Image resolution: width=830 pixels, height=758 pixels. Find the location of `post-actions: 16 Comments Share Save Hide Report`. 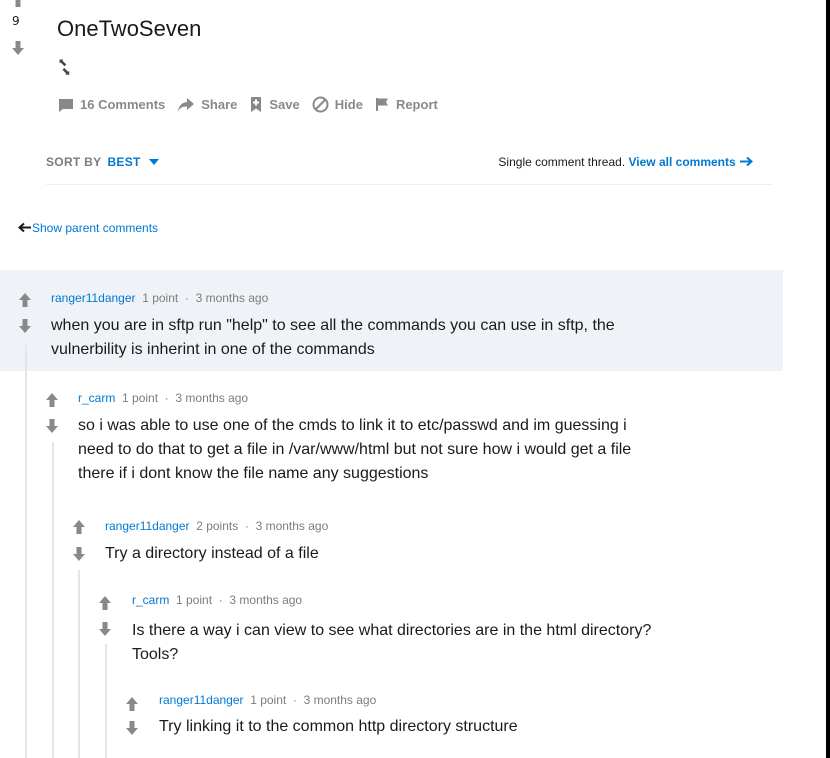

post-actions: 16 Comments Share Save Hide Report is located at coordinates (254, 104).